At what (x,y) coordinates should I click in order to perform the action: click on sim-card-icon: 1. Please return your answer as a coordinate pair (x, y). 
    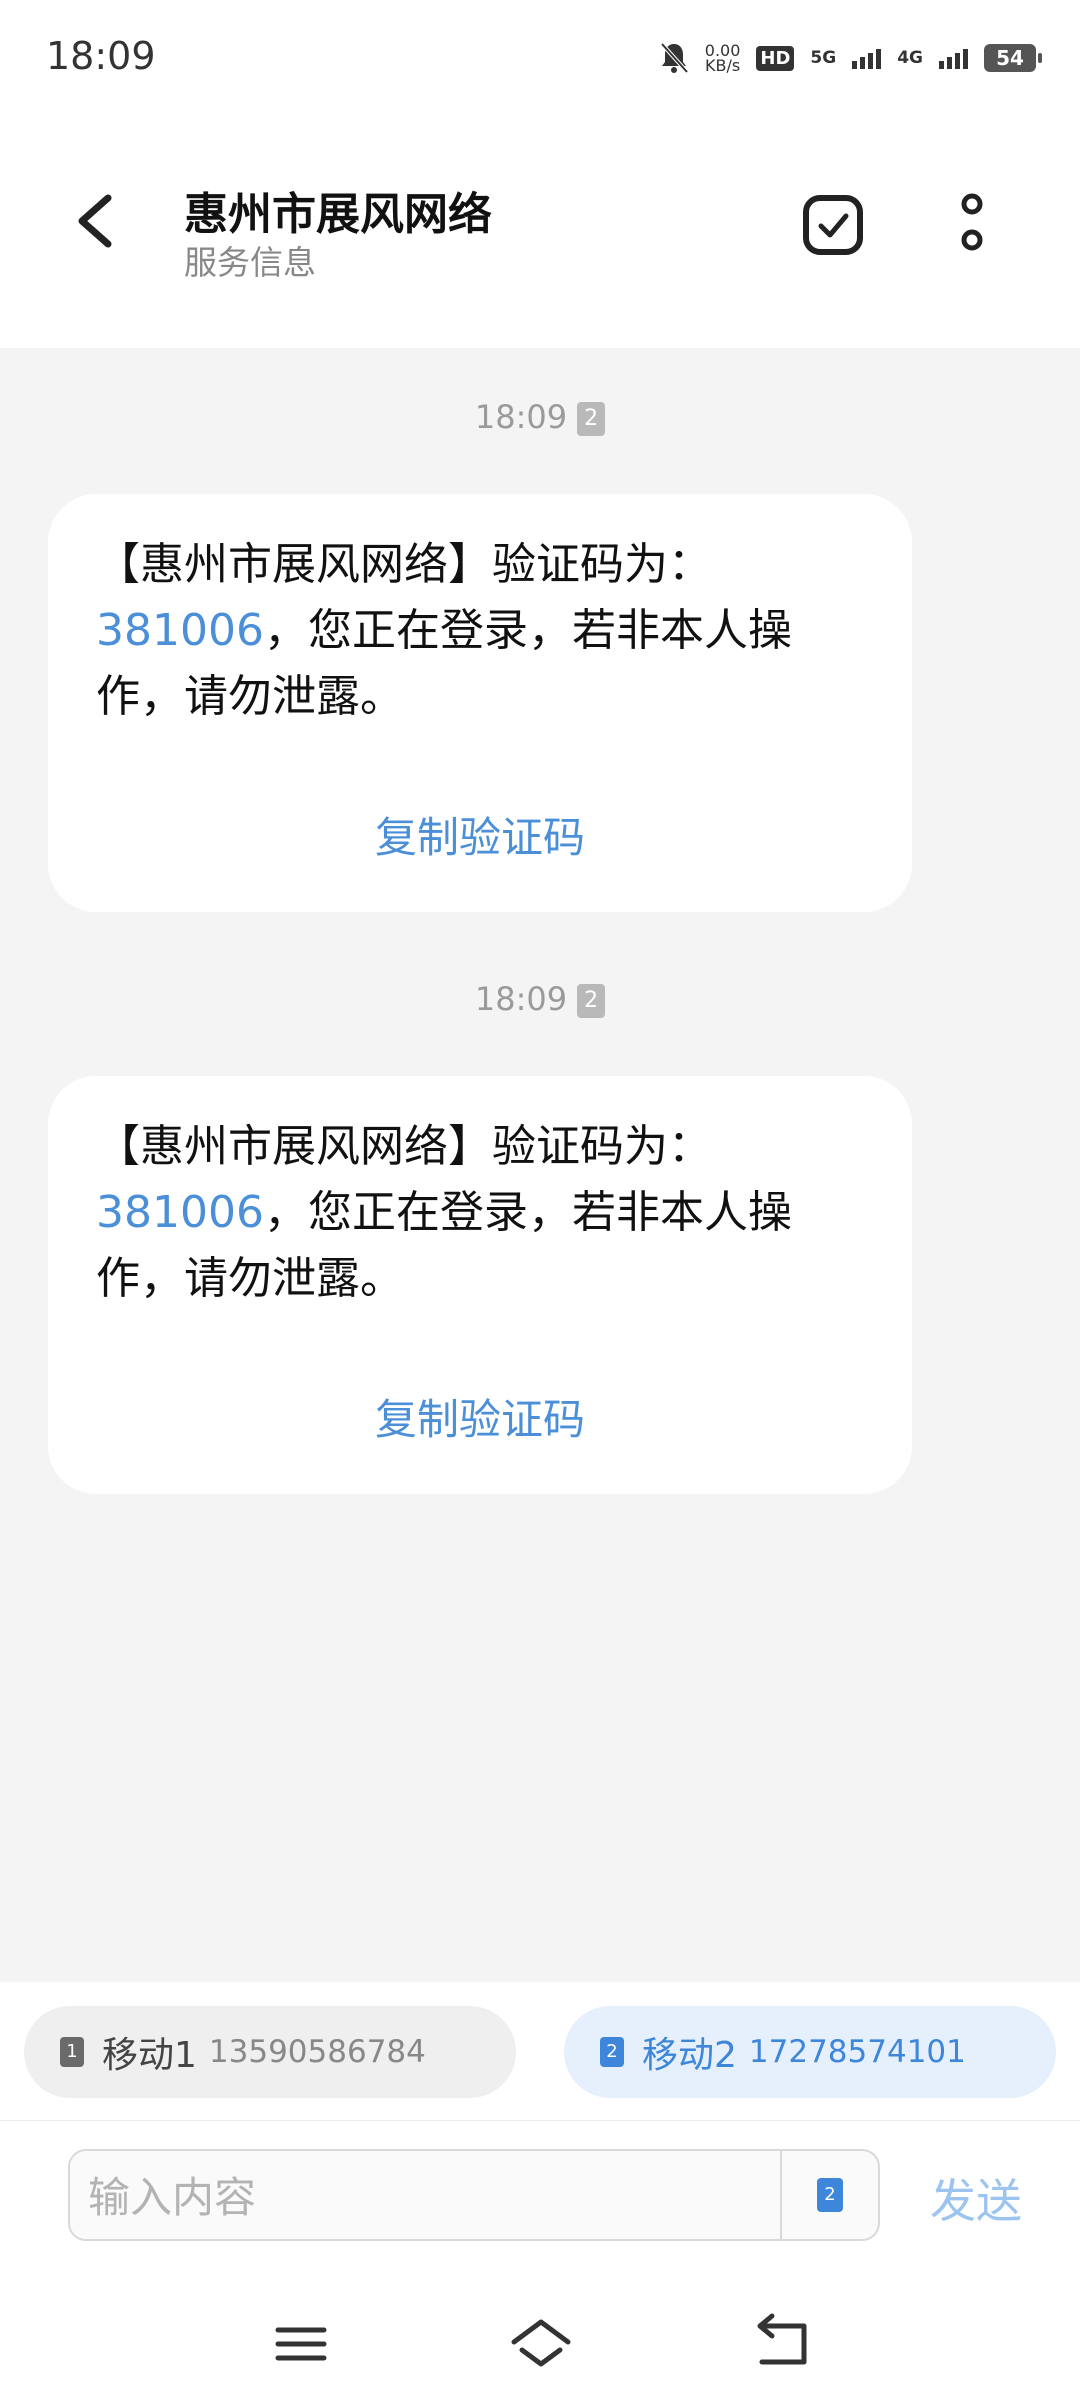
    Looking at the image, I should click on (72, 2052).